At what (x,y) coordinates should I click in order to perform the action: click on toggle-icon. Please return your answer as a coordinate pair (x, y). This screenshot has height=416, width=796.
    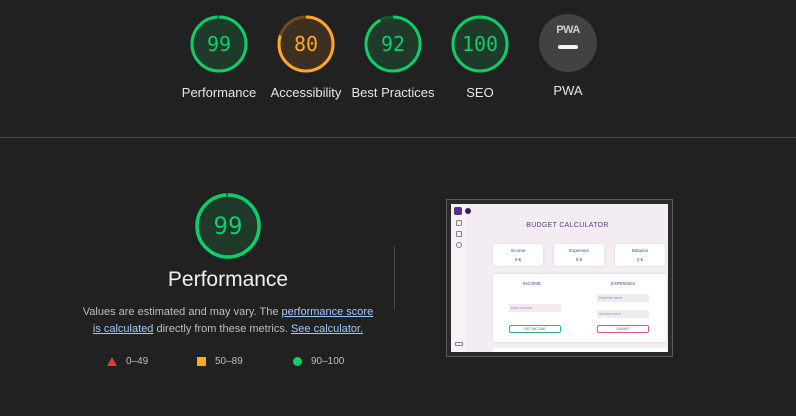
    Looking at the image, I should click on (459, 344).